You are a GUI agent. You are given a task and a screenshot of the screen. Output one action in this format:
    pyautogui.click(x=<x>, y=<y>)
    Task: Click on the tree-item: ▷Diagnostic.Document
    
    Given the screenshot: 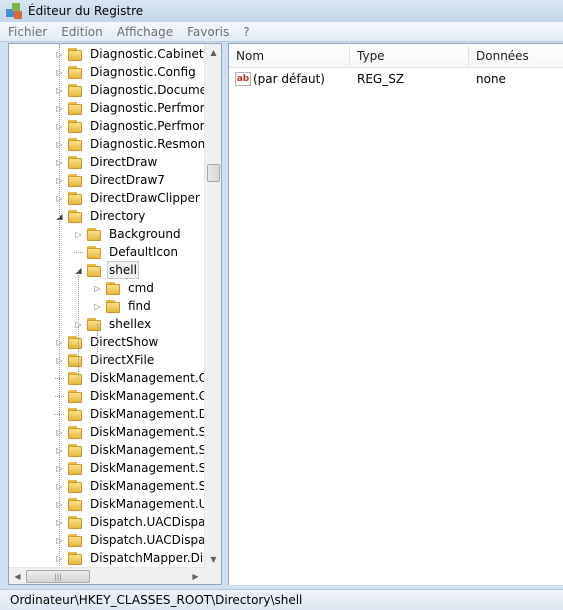 What is the action you would take?
    pyautogui.click(x=130, y=90)
    